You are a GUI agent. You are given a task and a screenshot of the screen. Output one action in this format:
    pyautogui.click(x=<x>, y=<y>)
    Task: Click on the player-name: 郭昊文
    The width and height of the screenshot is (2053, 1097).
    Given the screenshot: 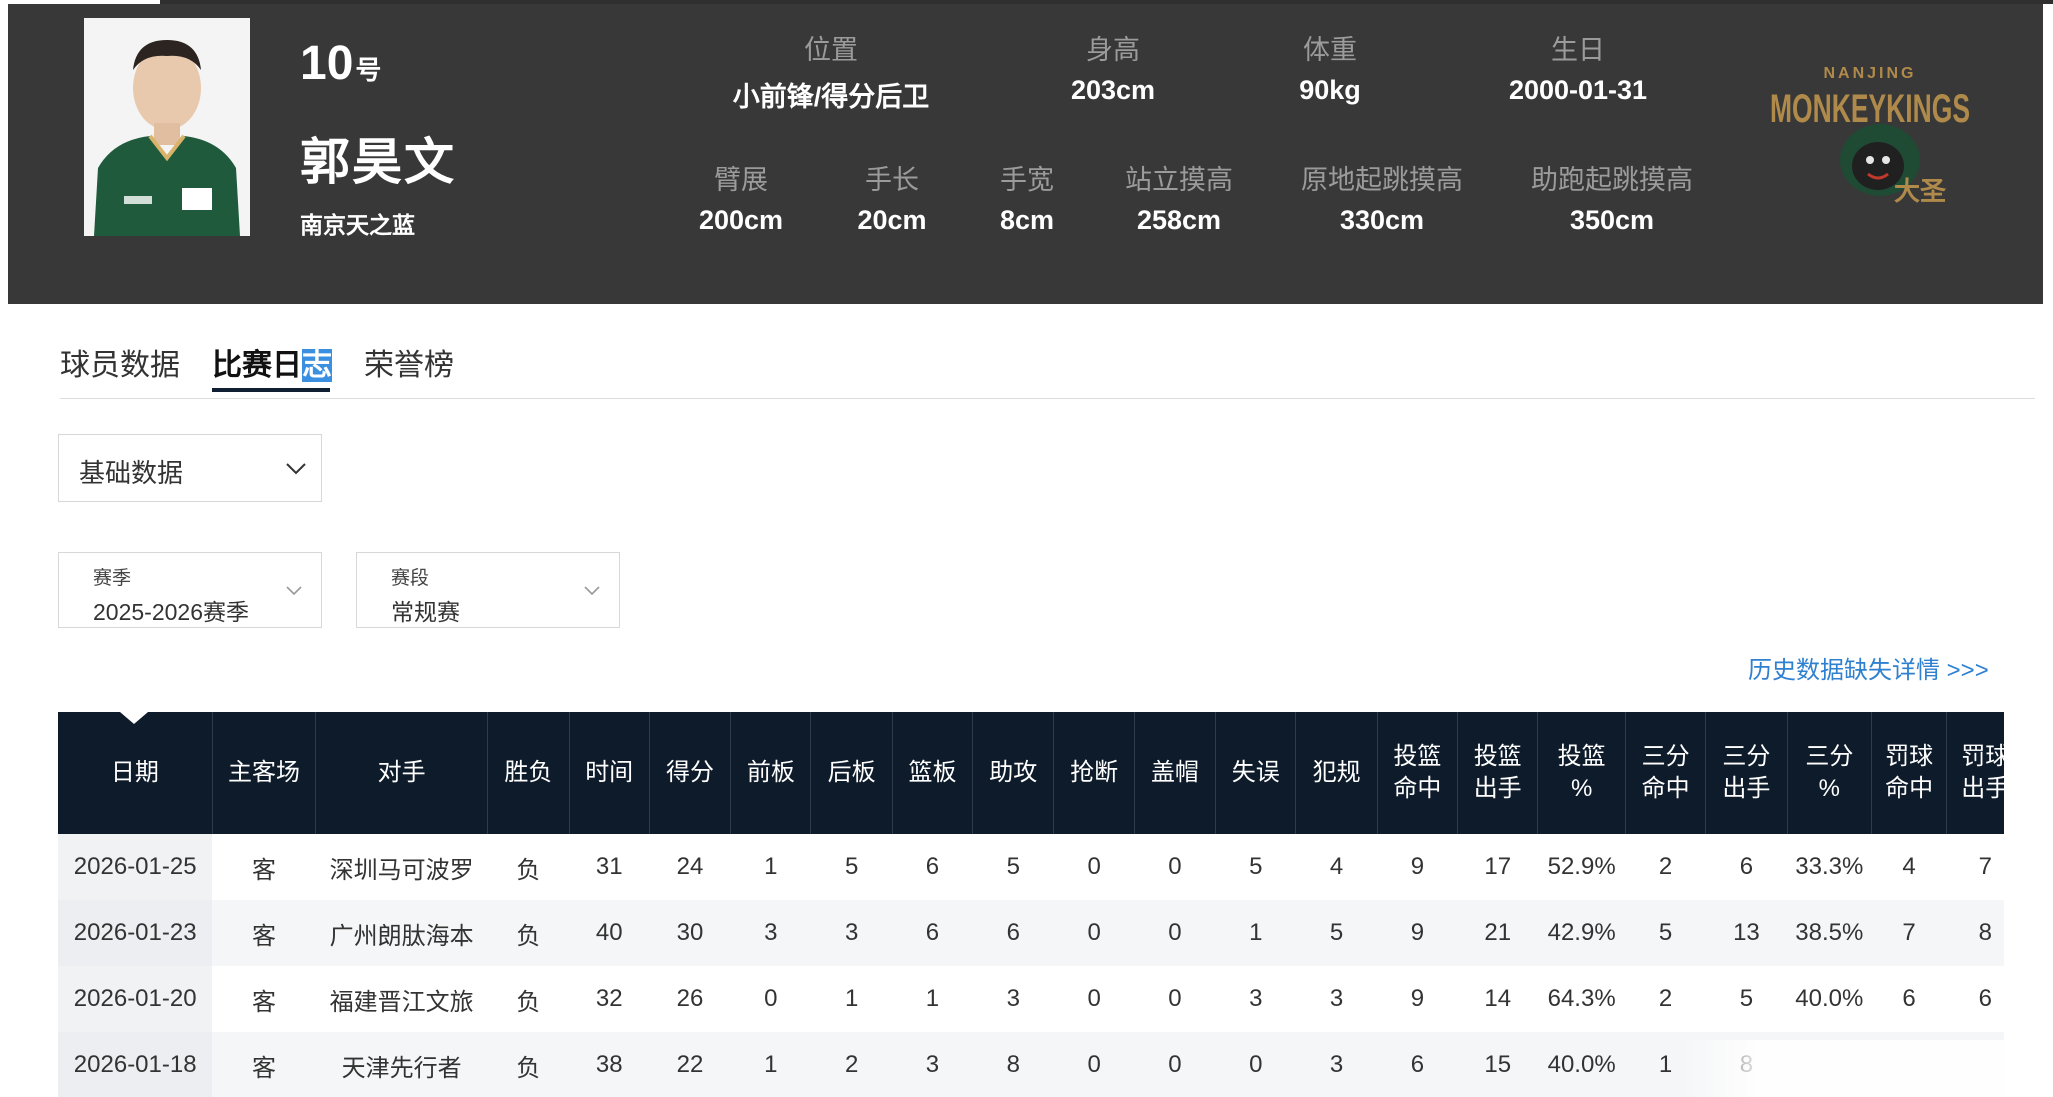 What is the action you would take?
    pyautogui.click(x=378, y=162)
    